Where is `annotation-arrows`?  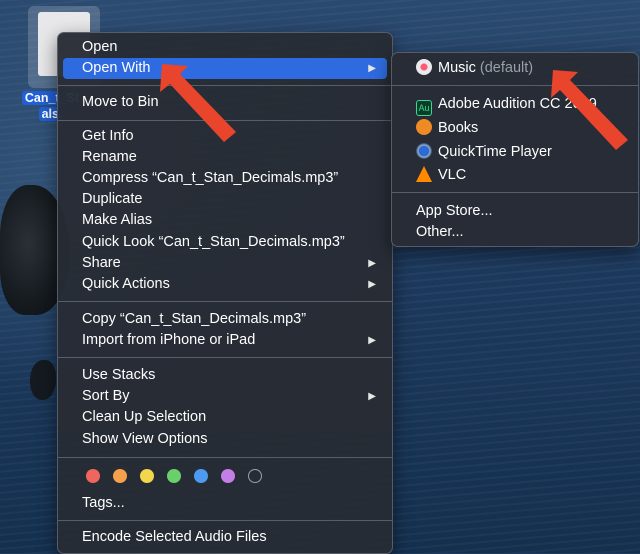
annotation-arrows is located at coordinates (394, 107).